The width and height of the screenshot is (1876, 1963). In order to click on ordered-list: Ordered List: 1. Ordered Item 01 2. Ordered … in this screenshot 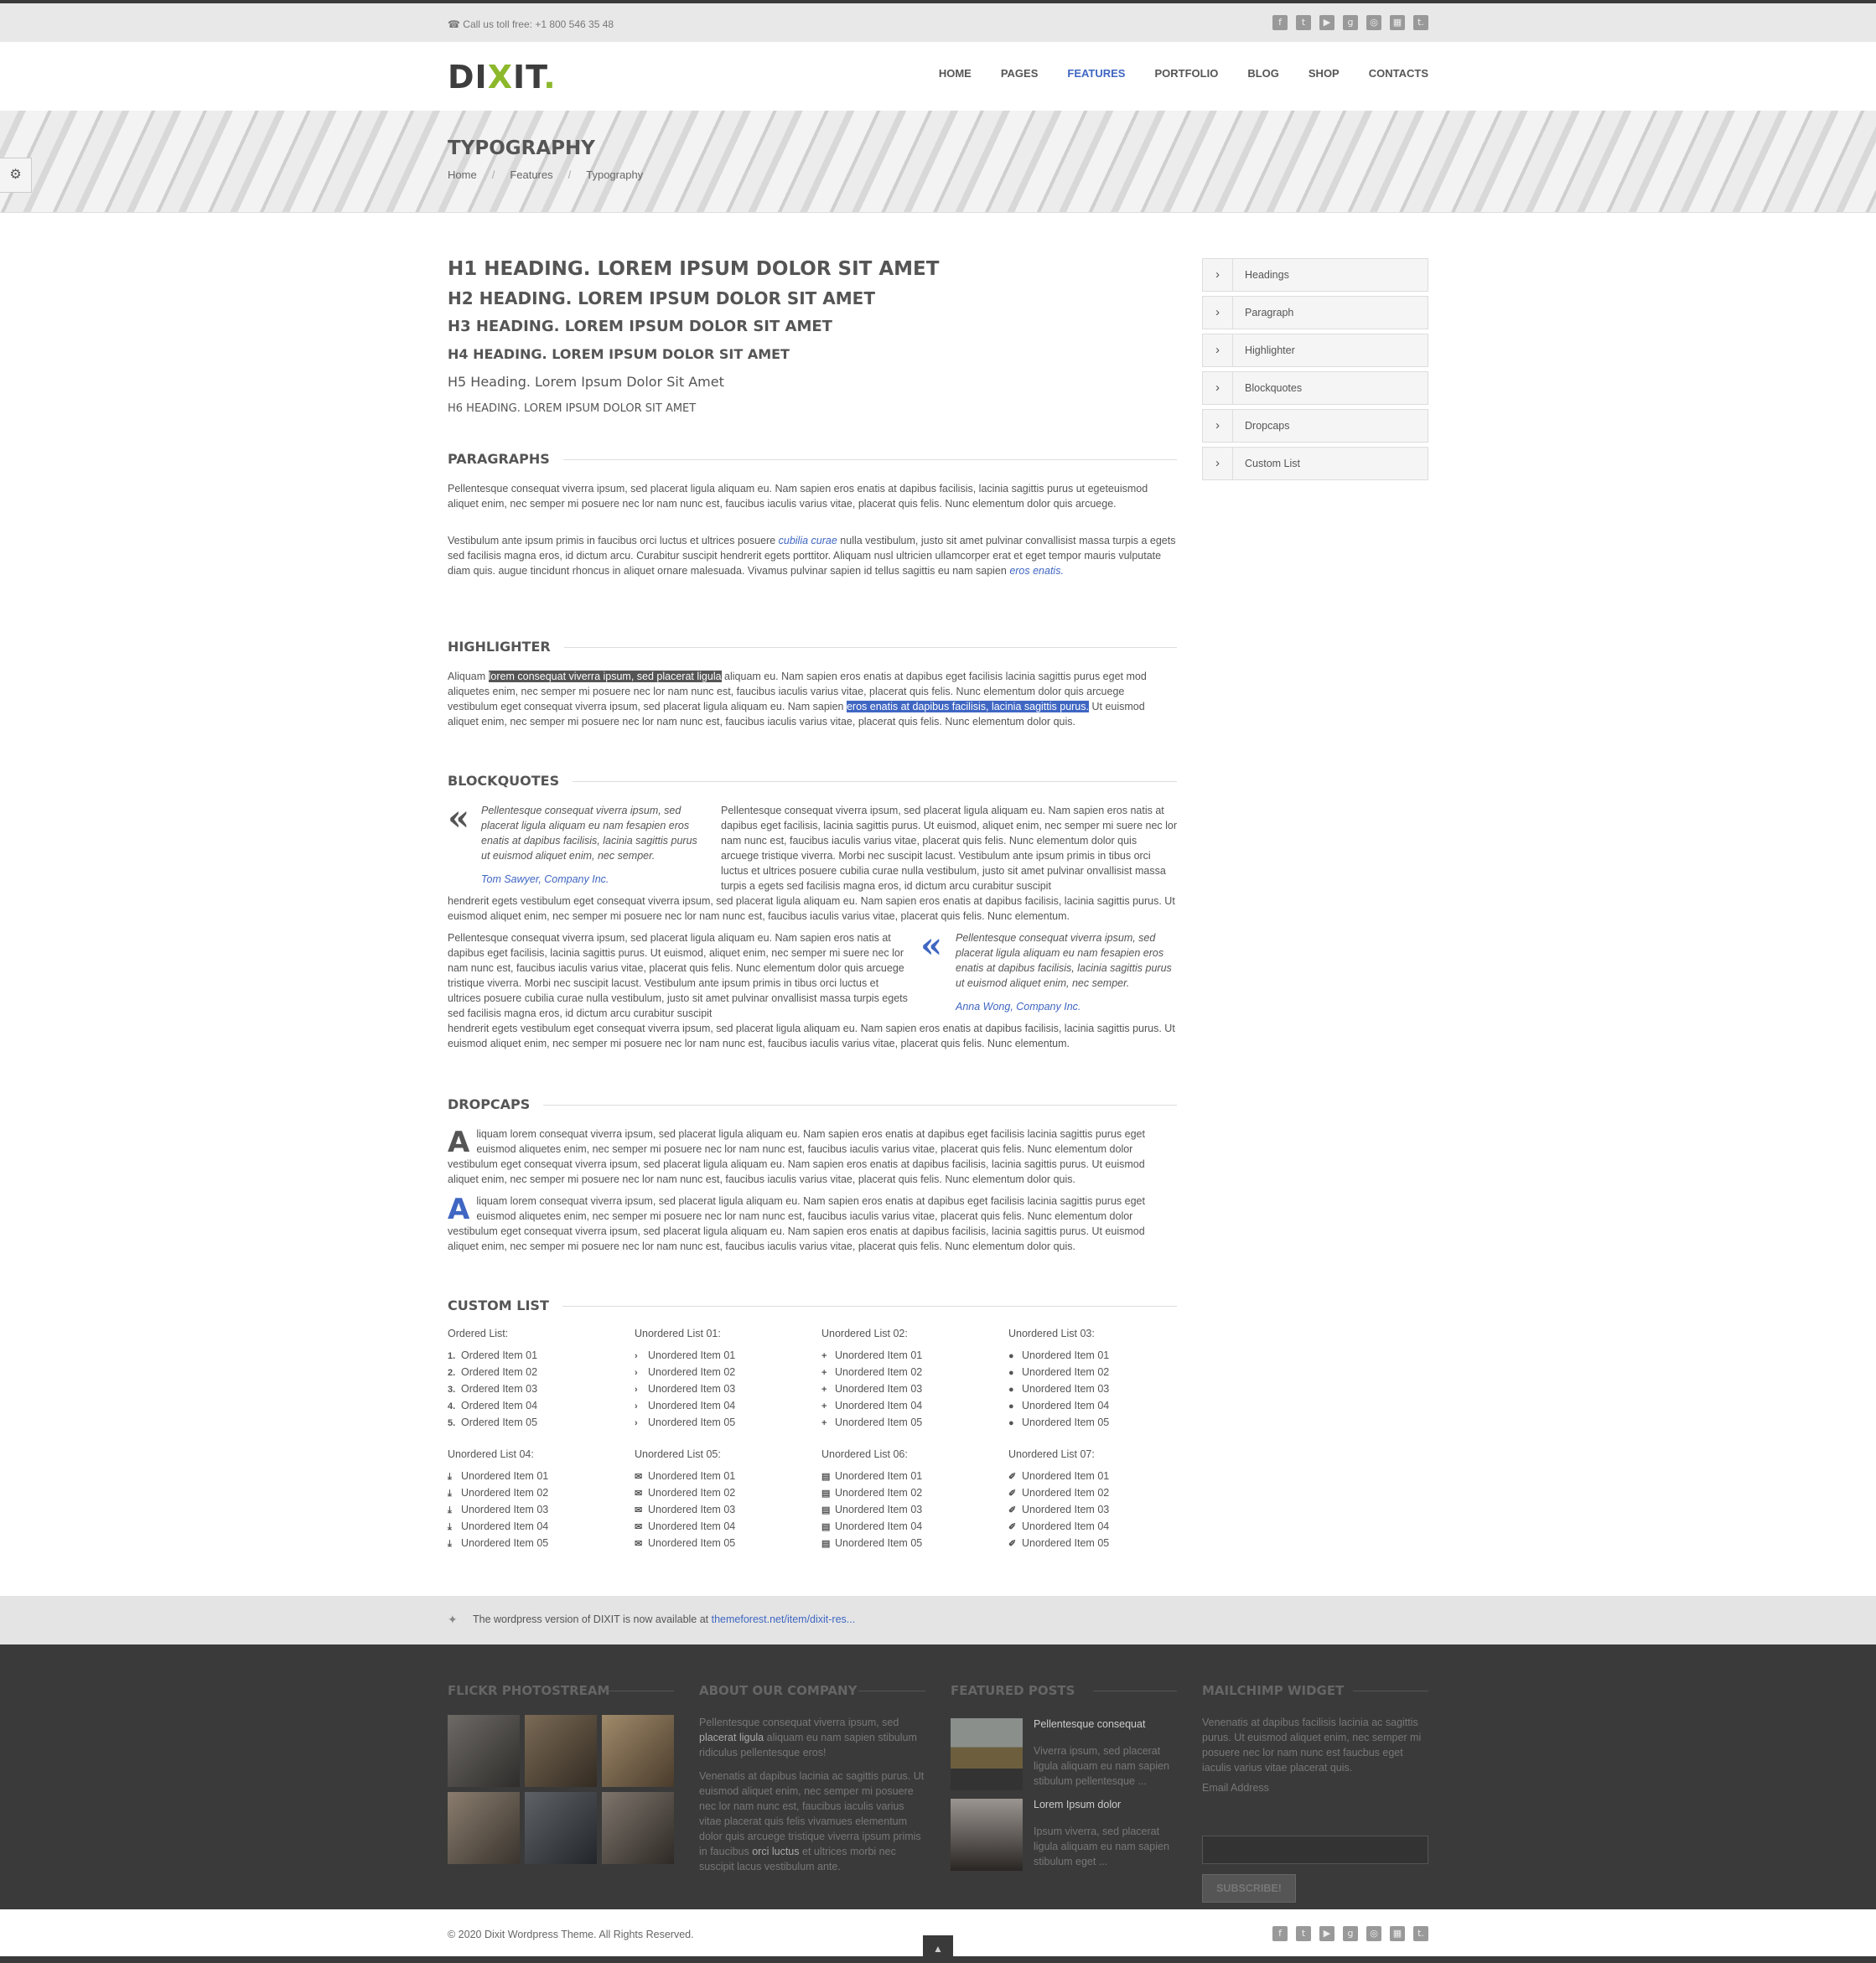, I will do `click(538, 1380)`.